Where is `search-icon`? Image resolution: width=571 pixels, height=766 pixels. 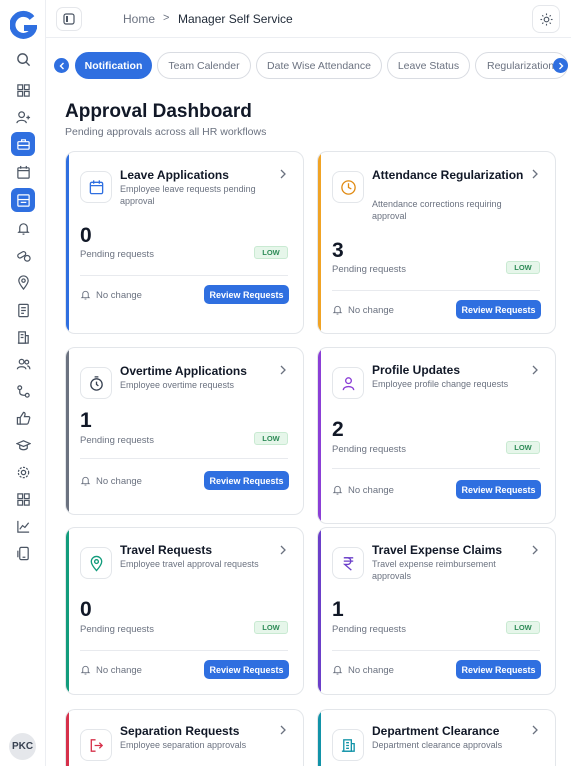
search-icon is located at coordinates (23, 59).